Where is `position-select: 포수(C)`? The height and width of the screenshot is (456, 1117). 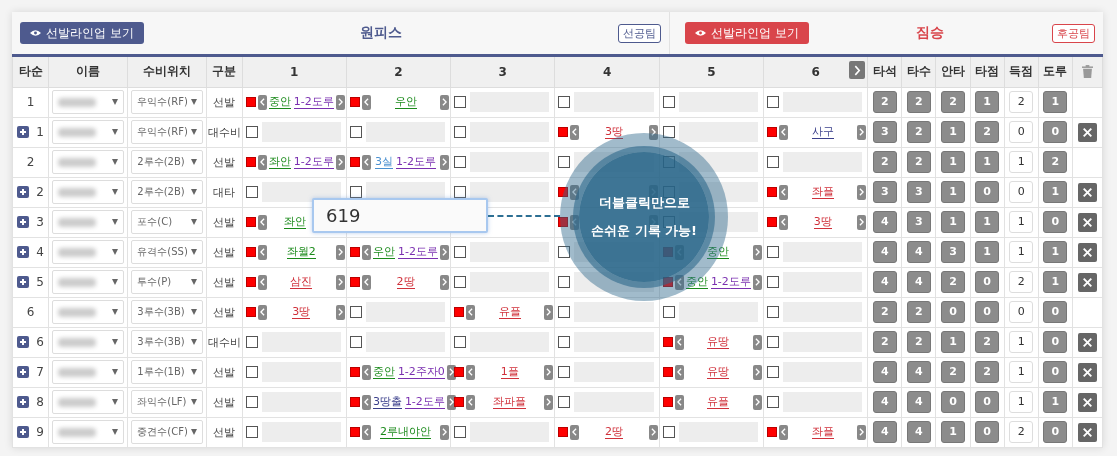
position-select: 포수(C) is located at coordinates (167, 222).